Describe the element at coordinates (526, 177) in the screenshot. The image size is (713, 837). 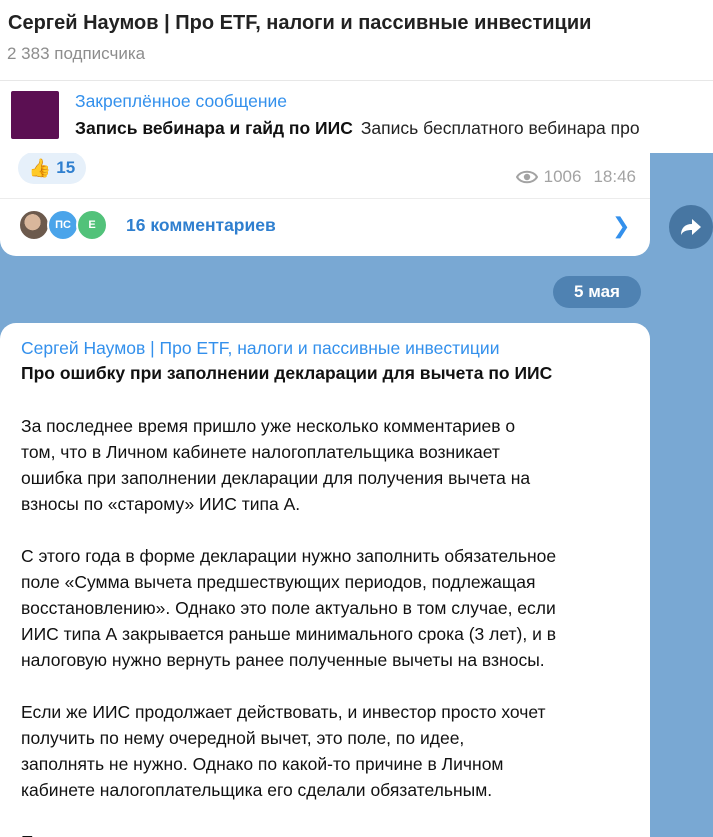
I see `eye-icon` at that location.